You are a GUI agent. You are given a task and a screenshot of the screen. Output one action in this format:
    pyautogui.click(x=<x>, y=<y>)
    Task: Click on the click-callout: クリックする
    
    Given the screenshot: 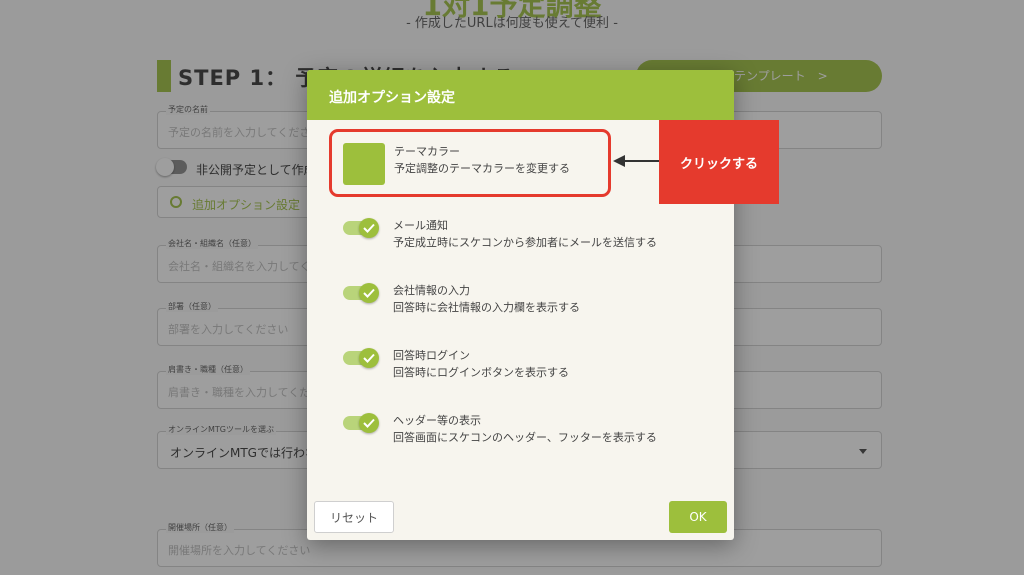 What is the action you would take?
    pyautogui.click(x=719, y=162)
    